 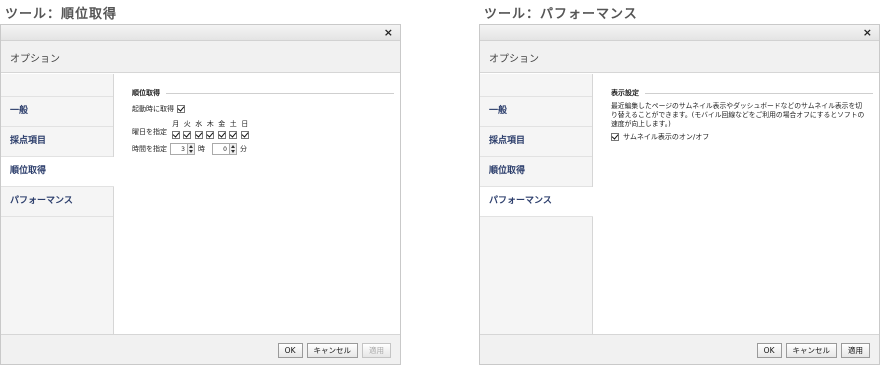 I want to click on day-label-thu: 木, so click(x=210, y=124).